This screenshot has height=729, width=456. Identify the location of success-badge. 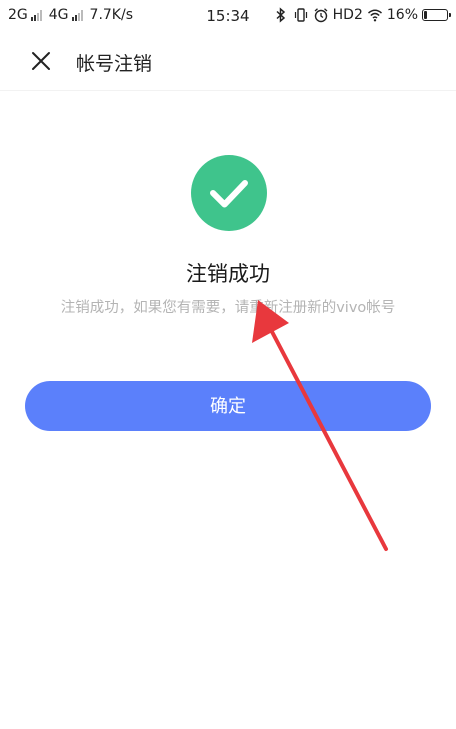
(229, 193).